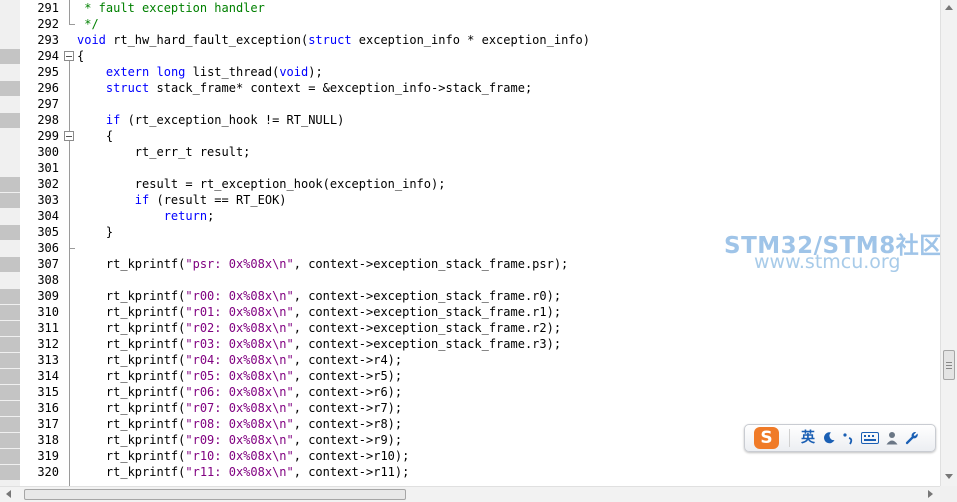 The height and width of the screenshot is (502, 957). Describe the element at coordinates (48, 104) in the screenshot. I see `line-number: 297` at that location.